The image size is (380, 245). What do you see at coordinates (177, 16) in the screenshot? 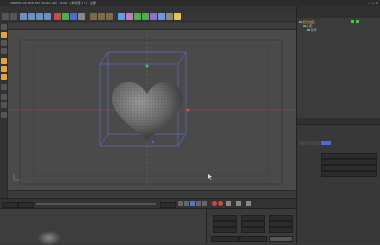
I see `light-icon` at bounding box center [177, 16].